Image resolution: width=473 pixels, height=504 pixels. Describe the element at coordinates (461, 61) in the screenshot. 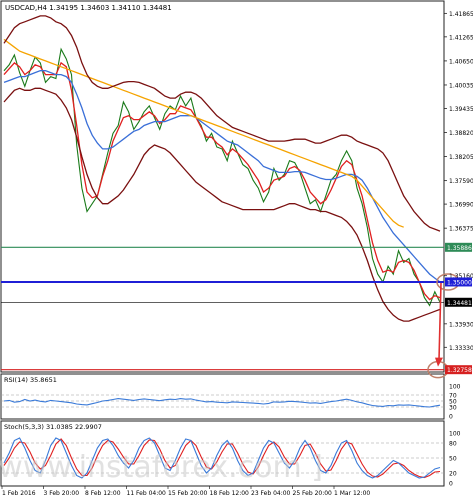

I see `y-tick-label: 1.40650` at that location.